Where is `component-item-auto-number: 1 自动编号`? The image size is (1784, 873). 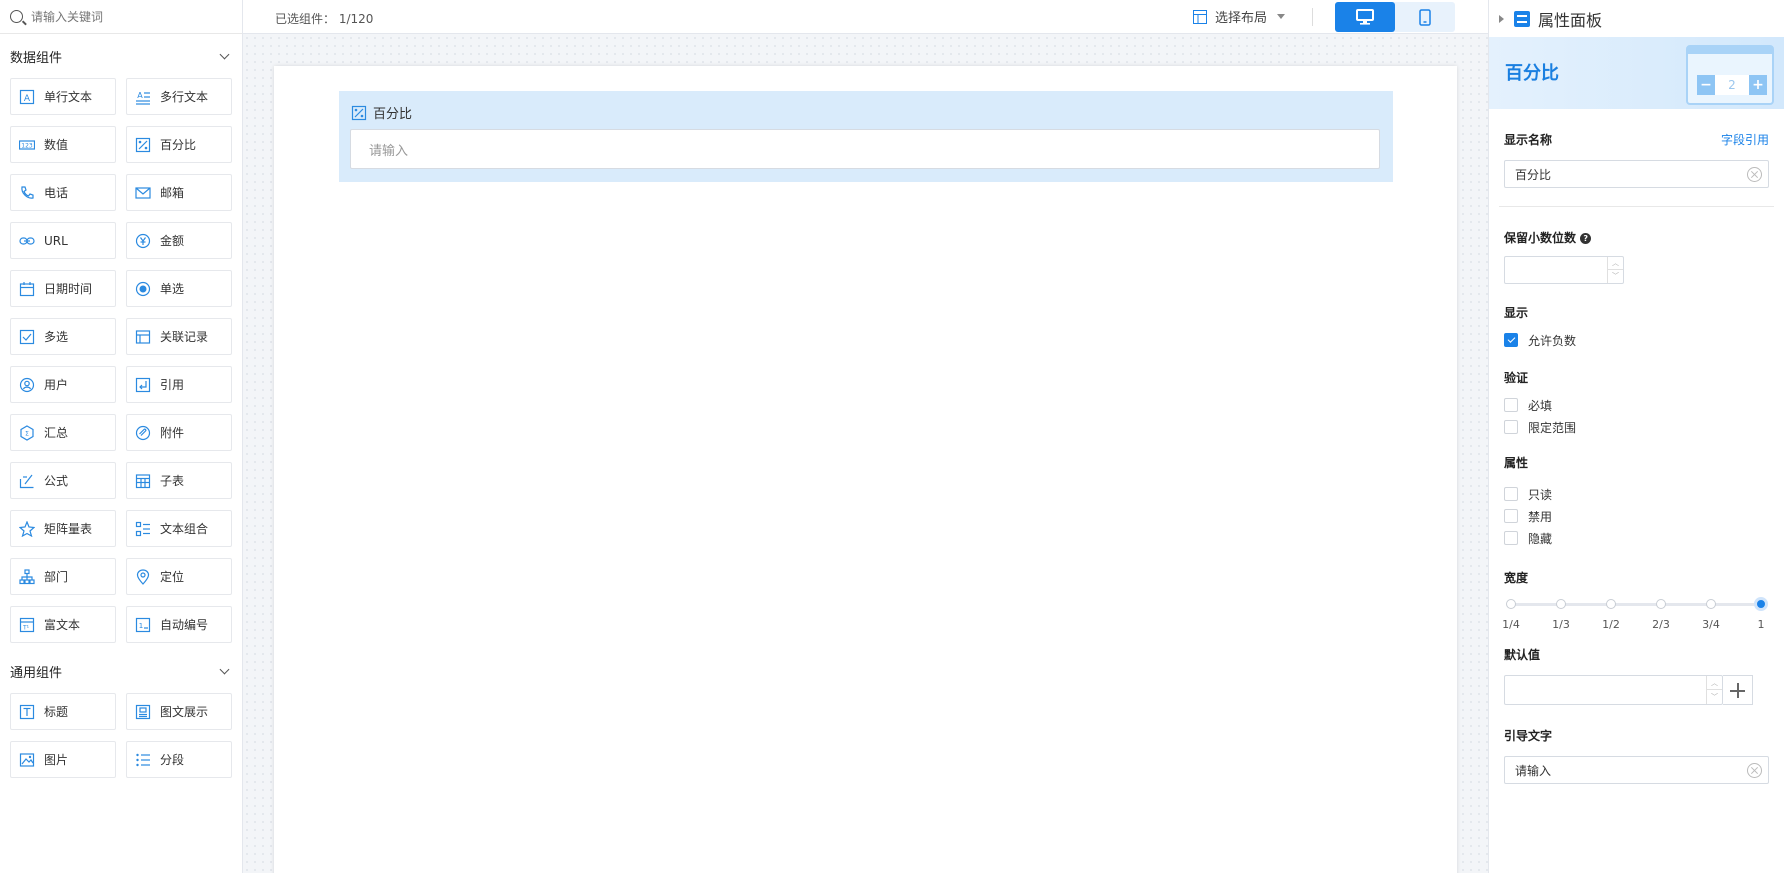
component-item-auto-number: 1 自动编号 is located at coordinates (179, 624).